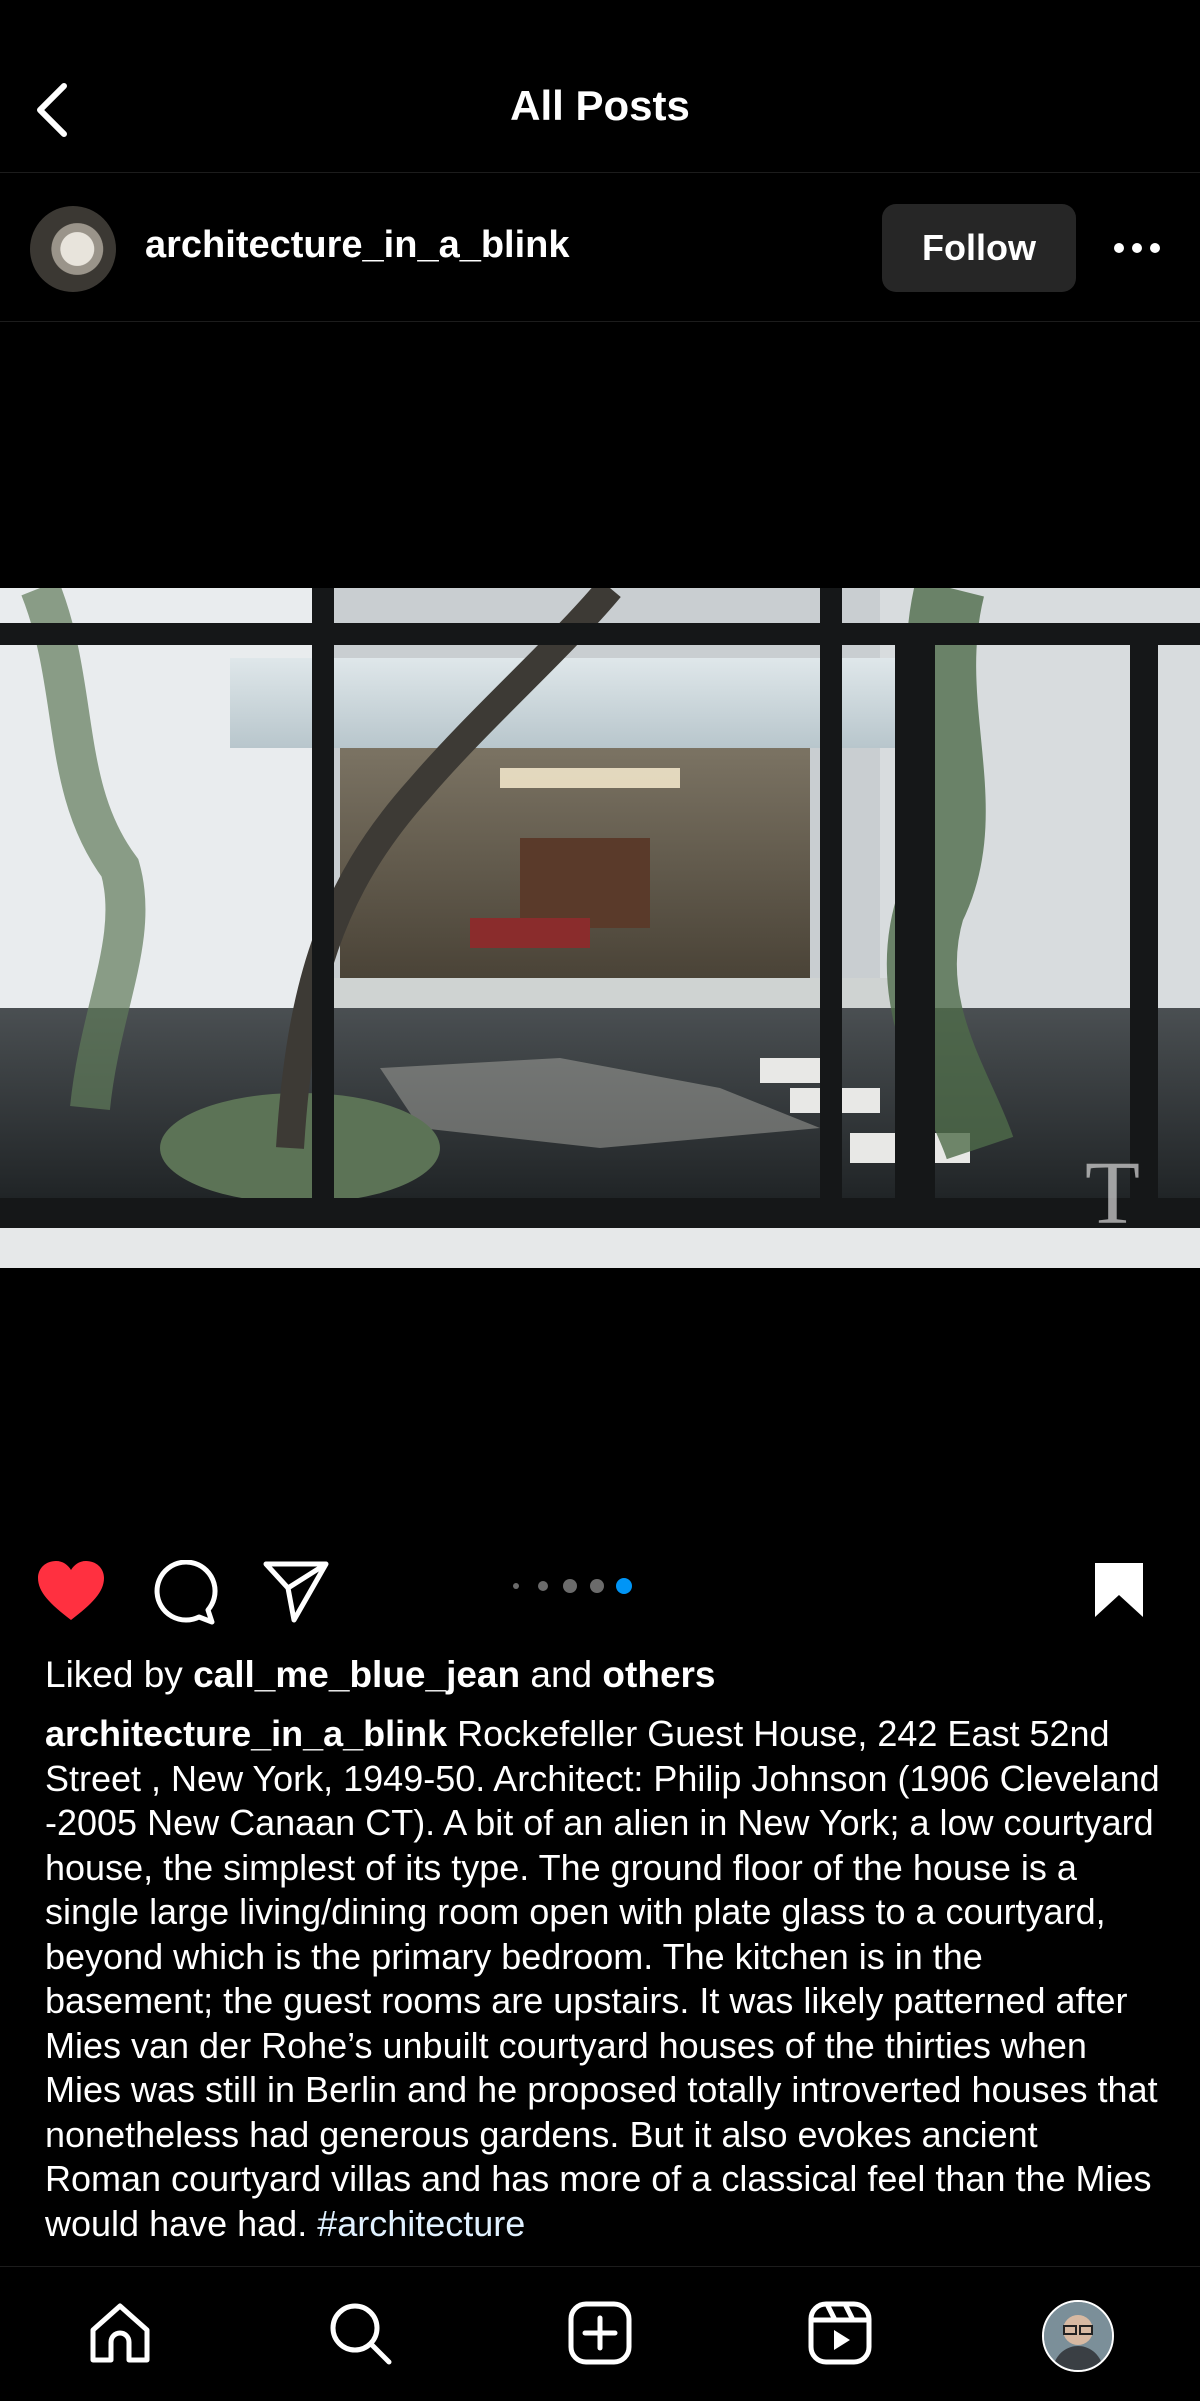 This screenshot has width=1200, height=2401. Describe the element at coordinates (71, 1591) in the screenshot. I see `like-heart-icon` at that location.